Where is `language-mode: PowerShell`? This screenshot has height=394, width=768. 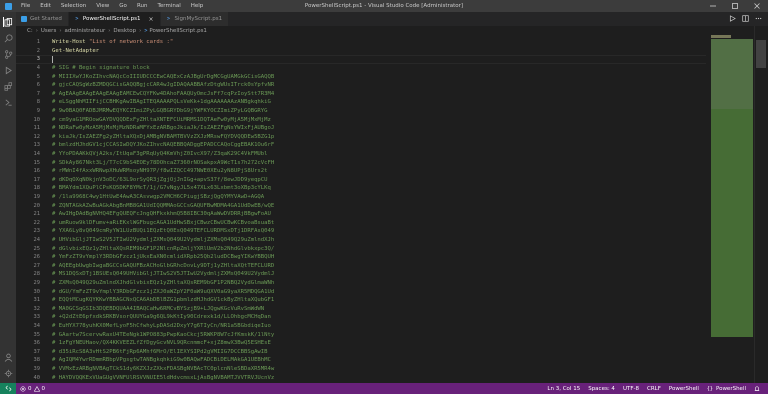
language-mode: PowerShell is located at coordinates (684, 389).